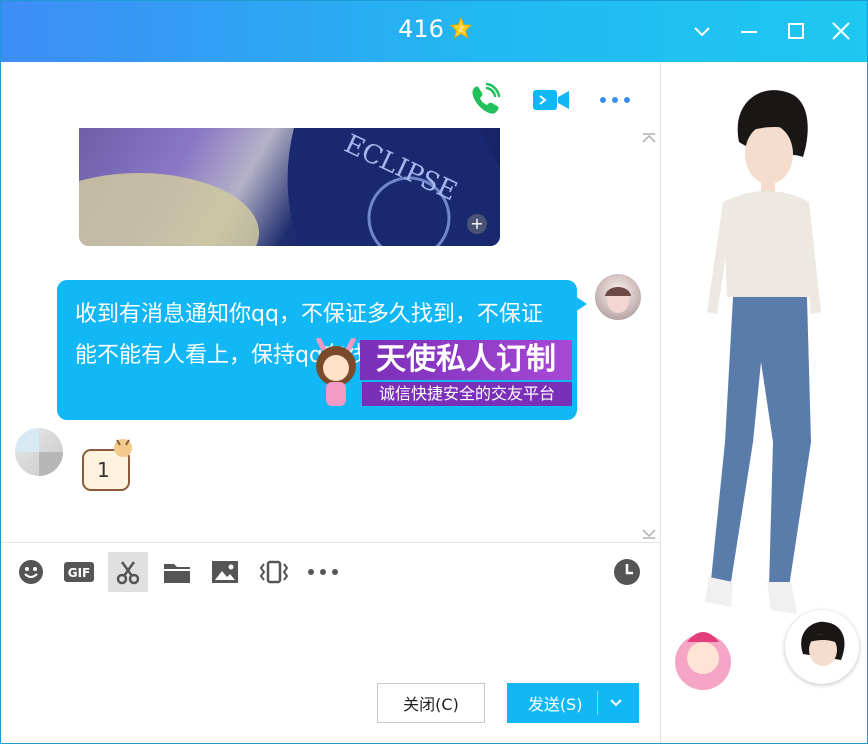  Describe the element at coordinates (555, 704) in the screenshot. I see `send-button-label: 发送(S)` at that location.